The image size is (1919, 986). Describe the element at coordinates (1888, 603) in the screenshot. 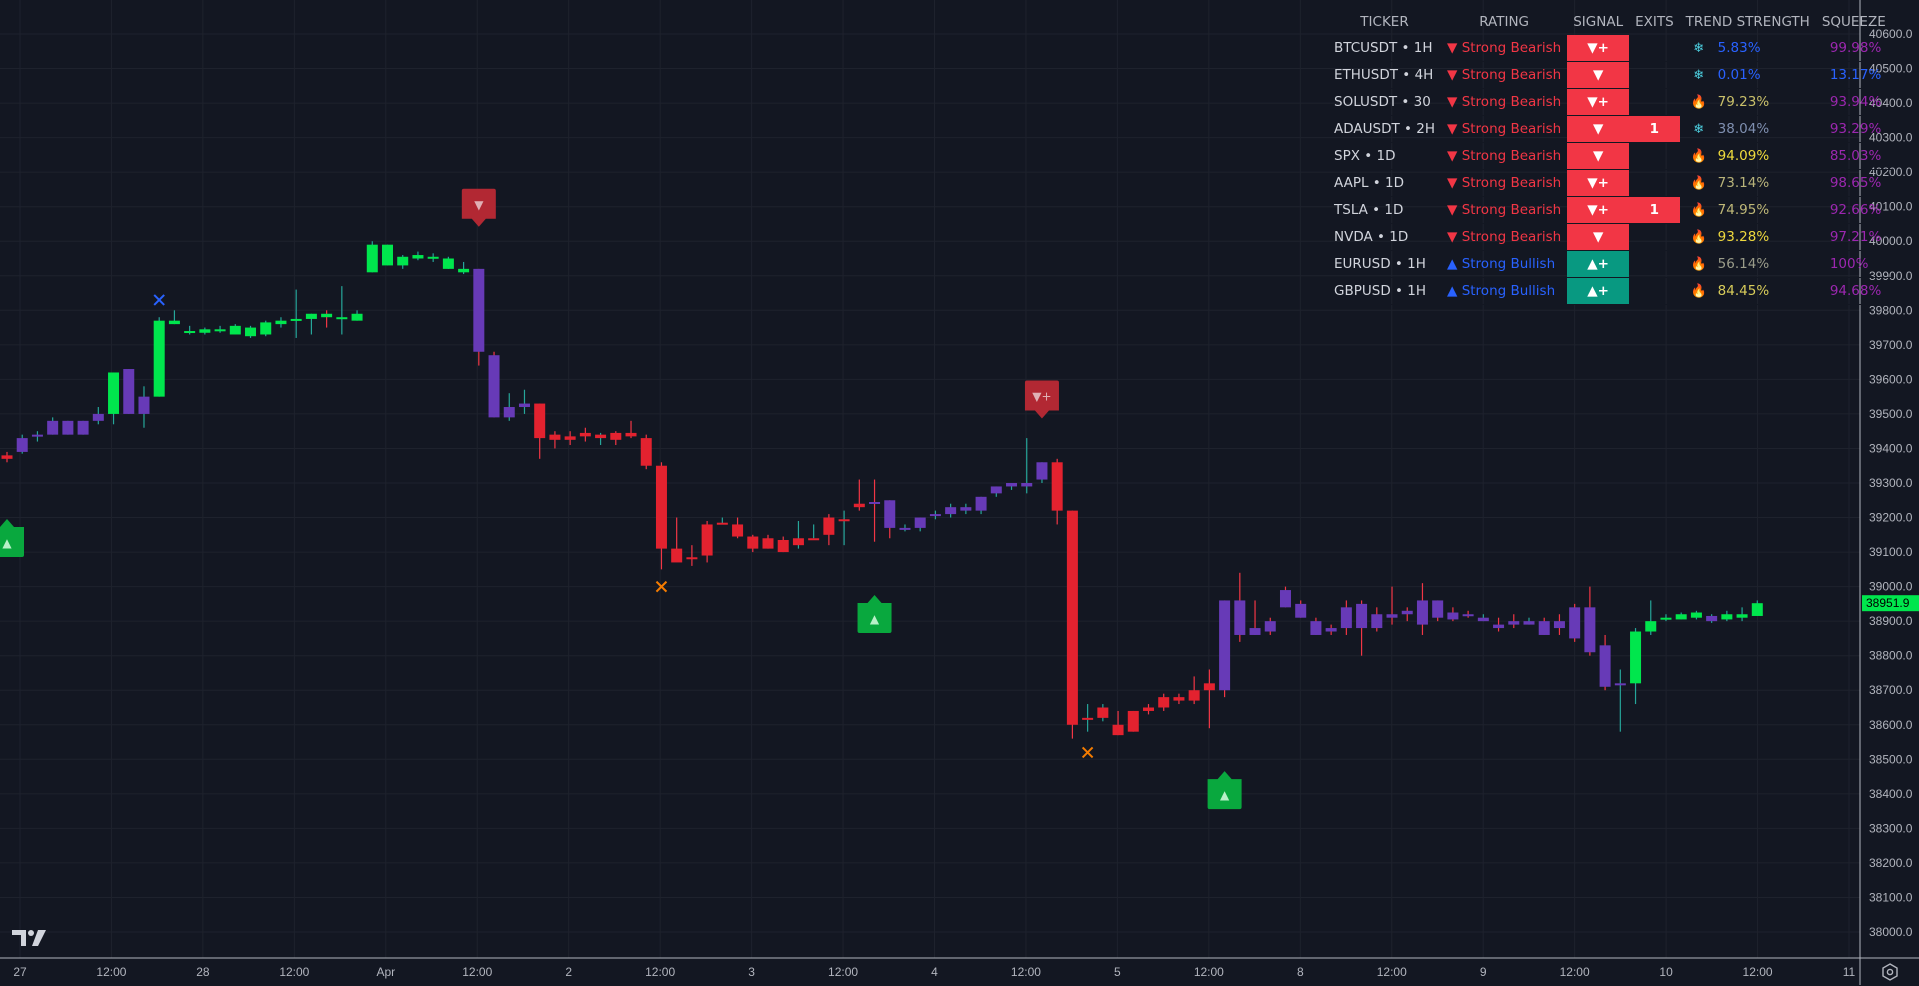

I see `price-tag-label: 38951.9` at that location.